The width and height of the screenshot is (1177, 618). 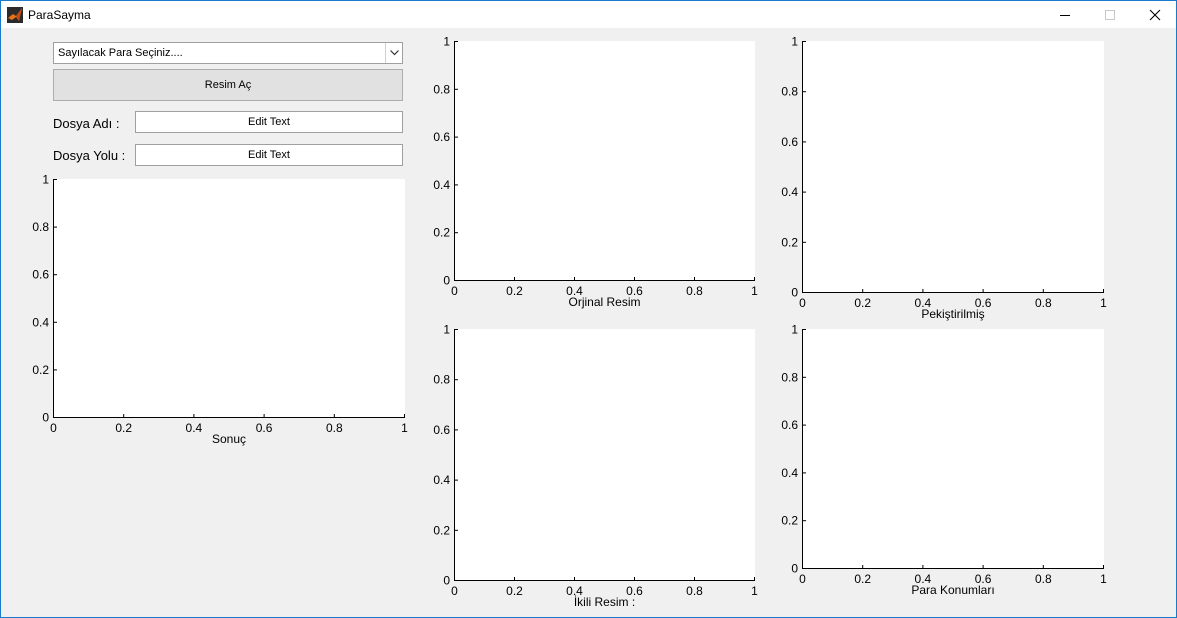 I want to click on x-tick-label: 0.4, so click(x=194, y=428).